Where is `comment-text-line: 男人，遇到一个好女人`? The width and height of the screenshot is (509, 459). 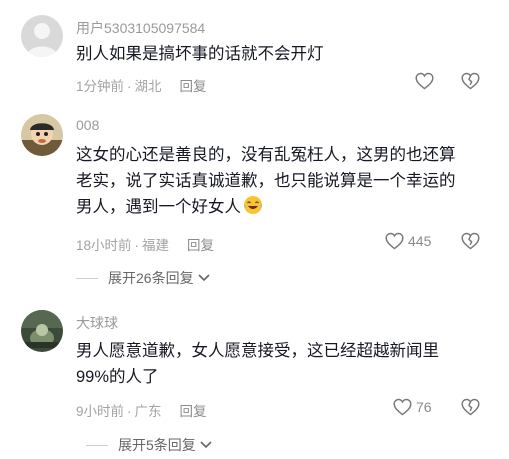 comment-text-line: 男人，遇到一个好女人 is located at coordinates (282, 207).